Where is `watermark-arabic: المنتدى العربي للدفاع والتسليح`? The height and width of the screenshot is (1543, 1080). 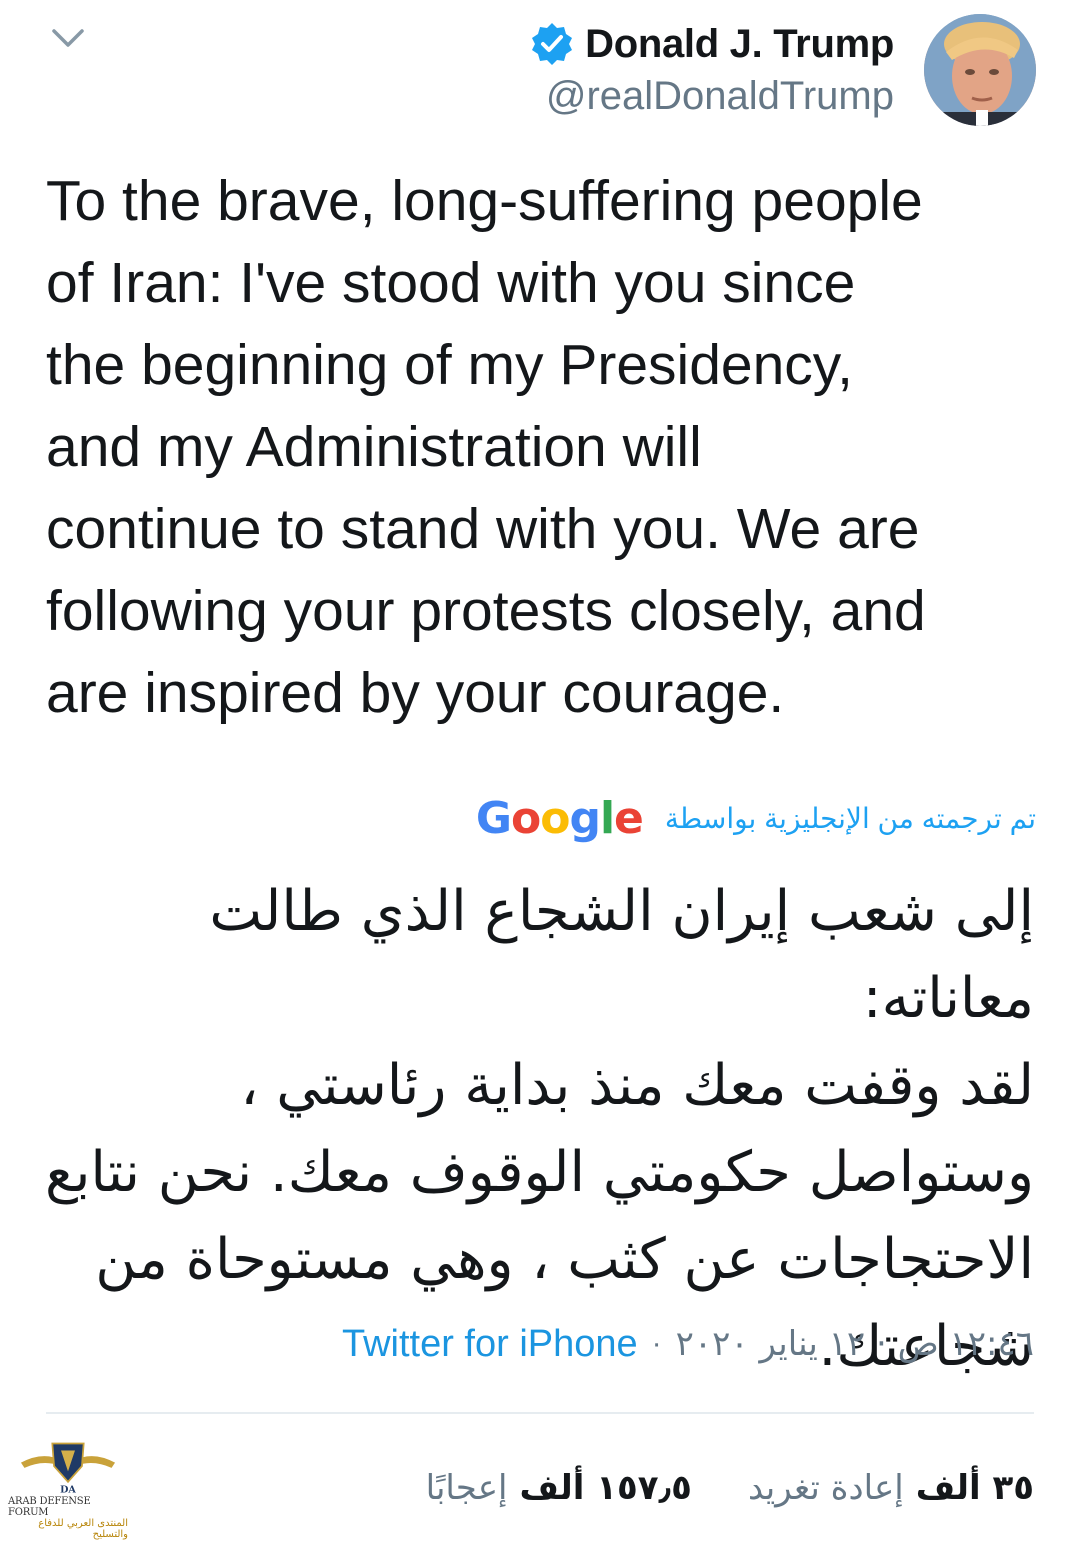 watermark-arabic: المنتدى العربي للدفاع والتسليح is located at coordinates (83, 1529).